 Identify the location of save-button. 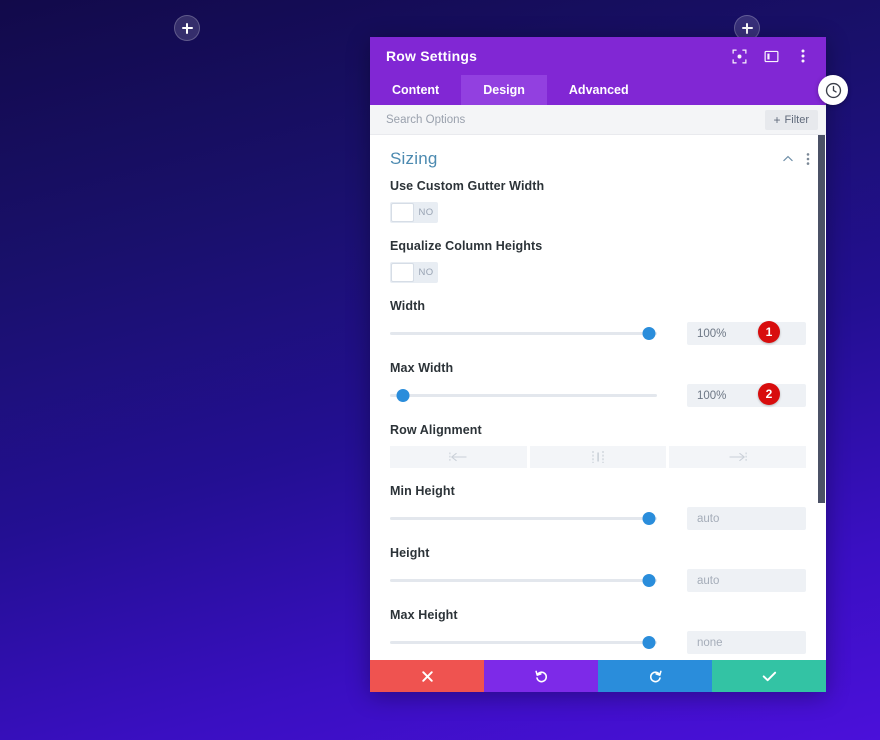
(769, 676).